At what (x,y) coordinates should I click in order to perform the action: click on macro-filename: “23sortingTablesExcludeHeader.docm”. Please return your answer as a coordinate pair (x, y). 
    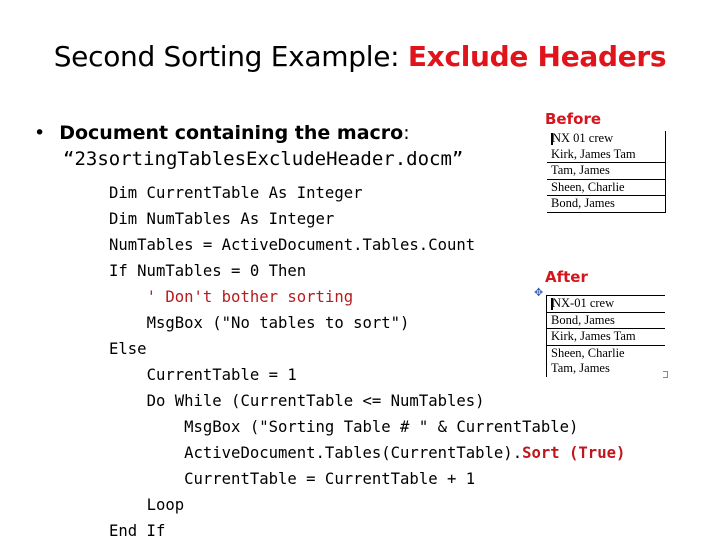
    Looking at the image, I should click on (263, 159).